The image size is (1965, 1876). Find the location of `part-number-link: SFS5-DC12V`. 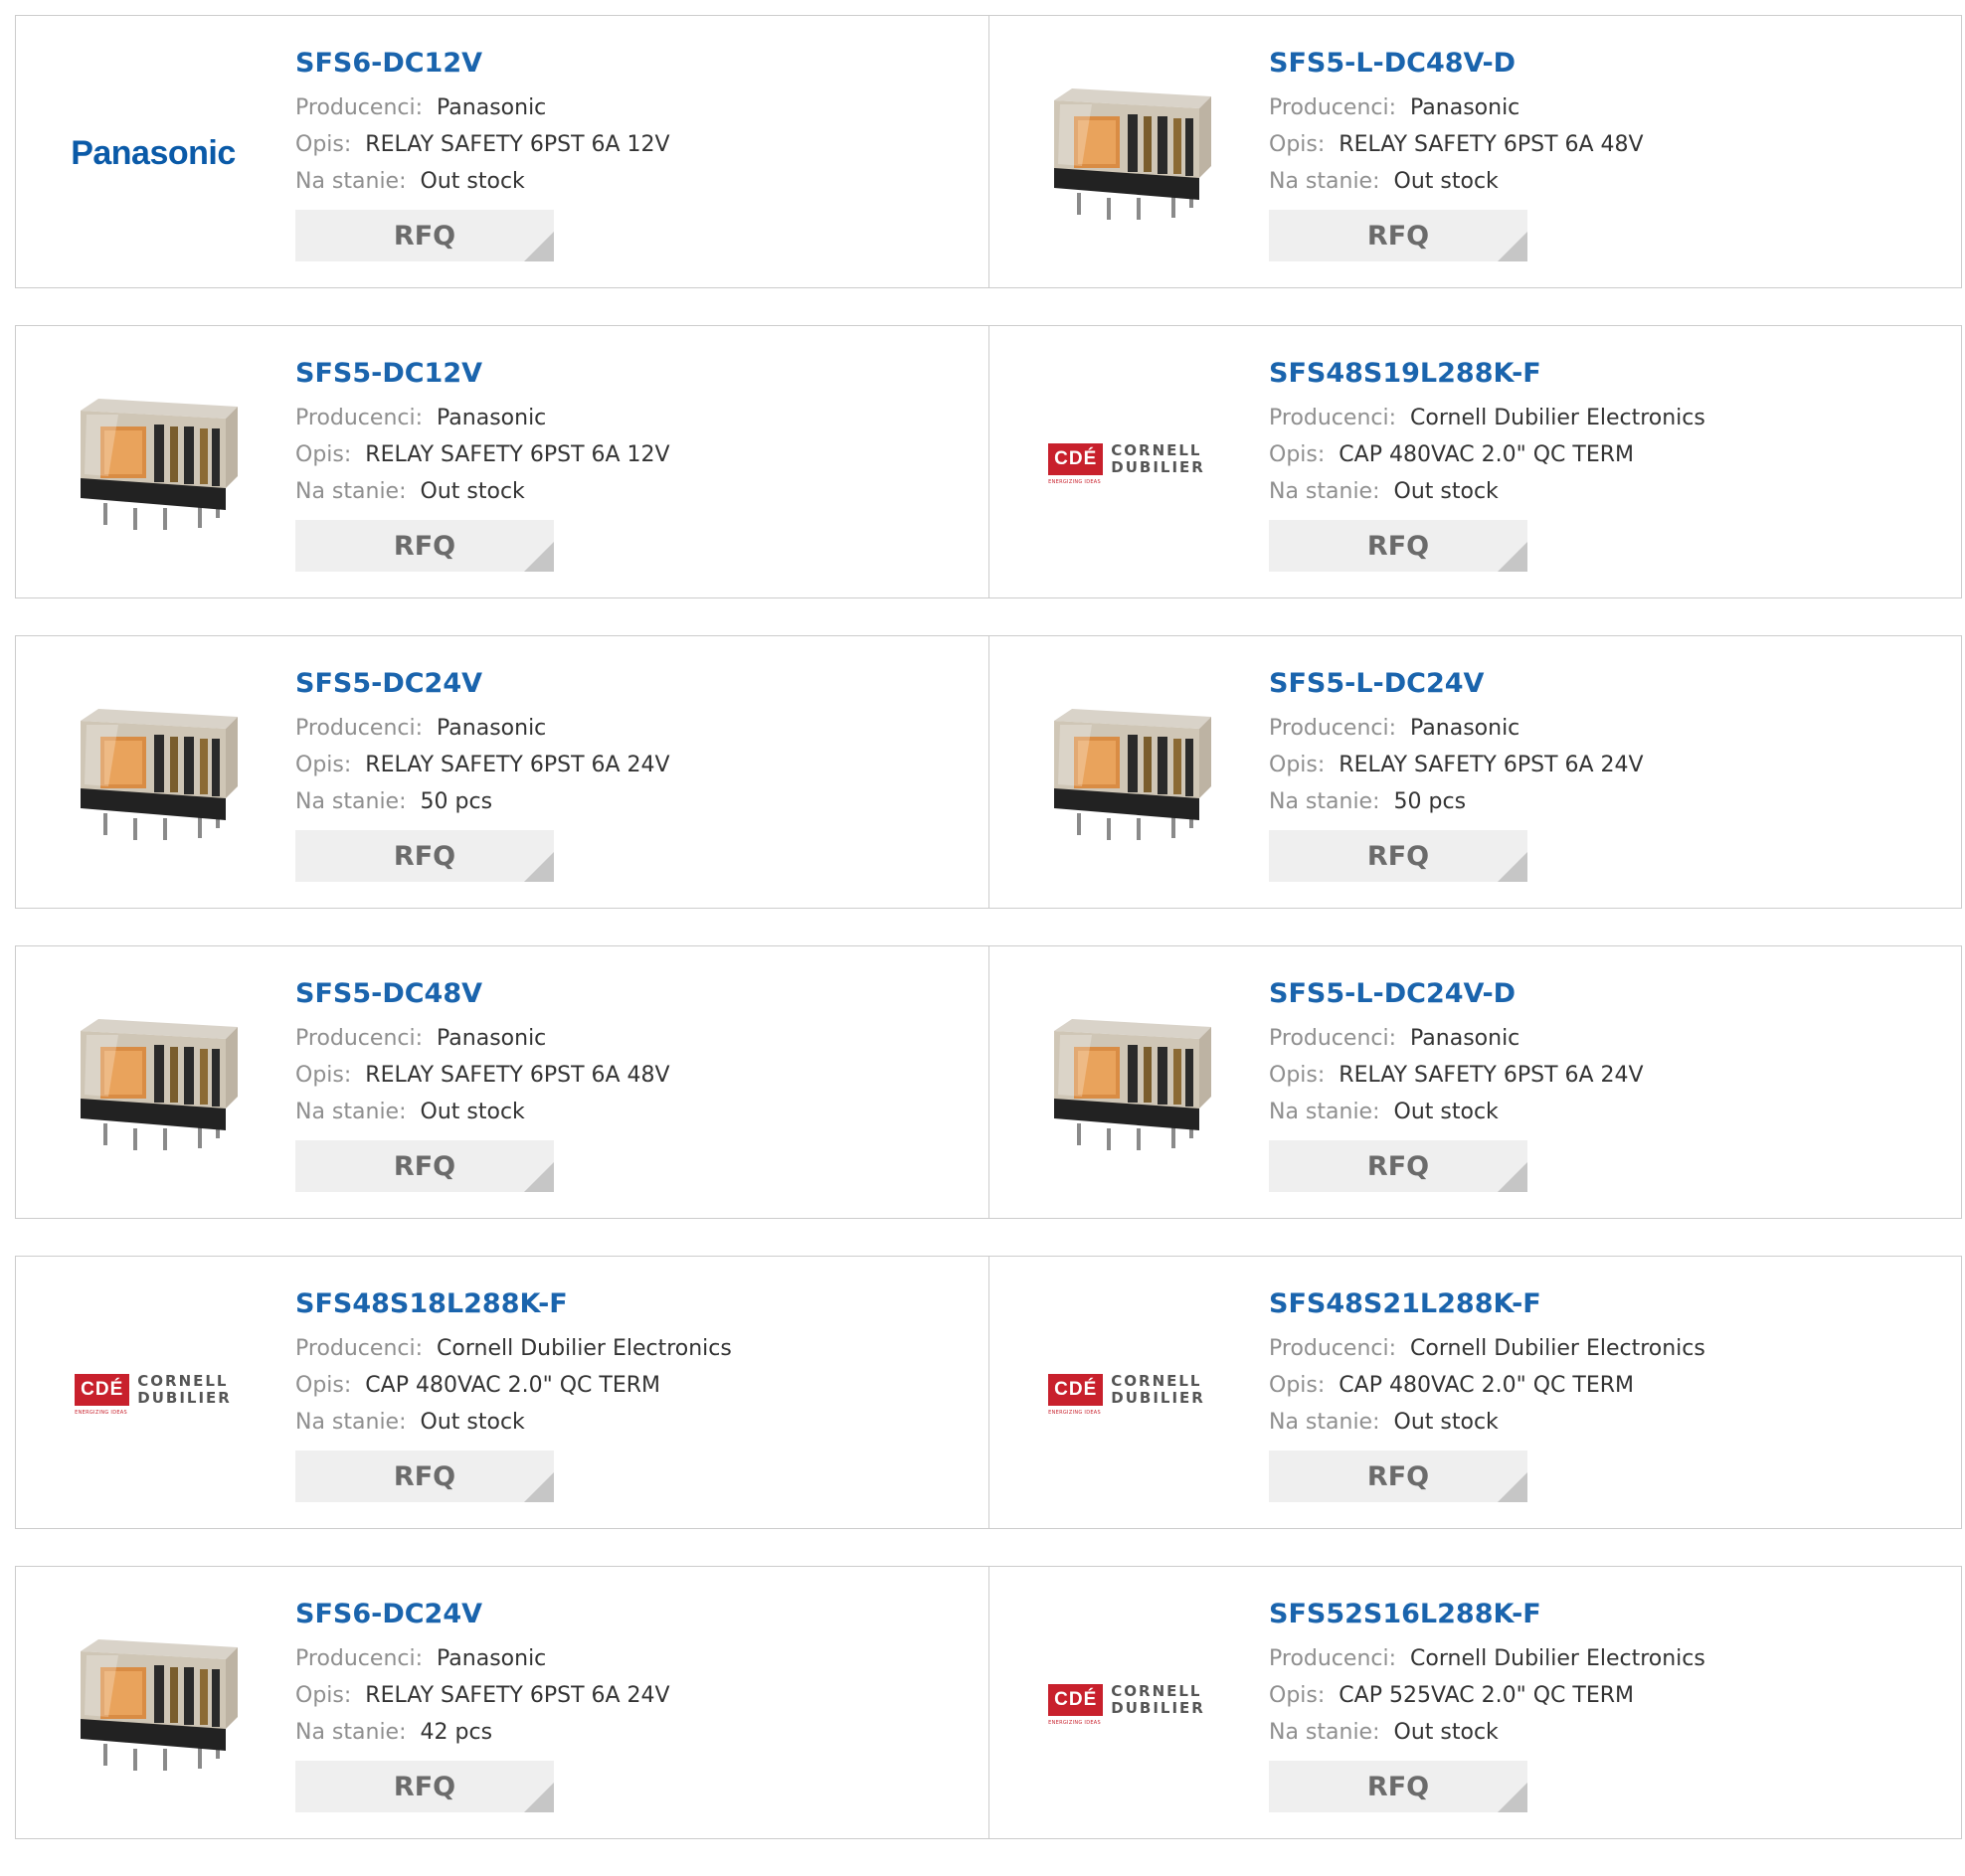

part-number-link: SFS5-DC12V is located at coordinates (483, 374).